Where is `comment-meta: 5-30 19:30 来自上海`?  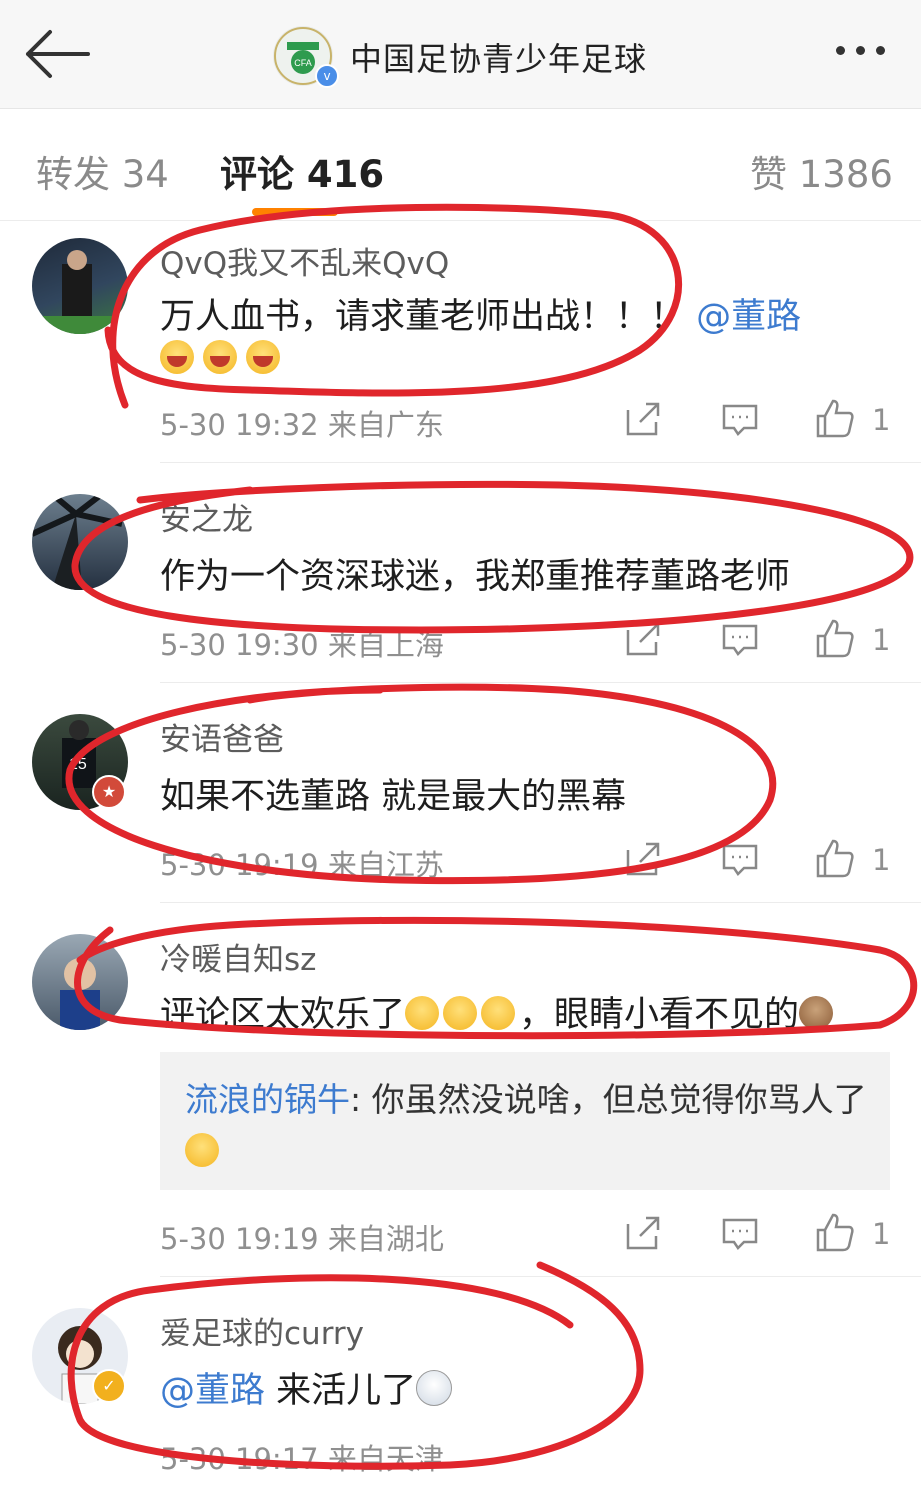 comment-meta: 5-30 19:30 来自上海 is located at coordinates (302, 643).